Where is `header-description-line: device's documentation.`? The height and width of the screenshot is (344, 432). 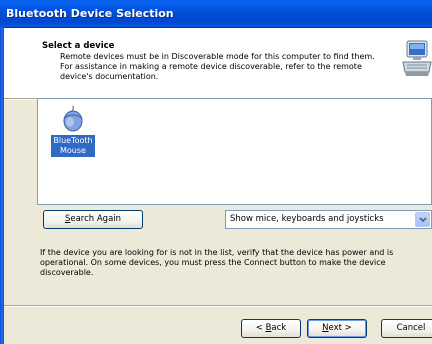
header-description-line: device's documentation. is located at coordinates (109, 76).